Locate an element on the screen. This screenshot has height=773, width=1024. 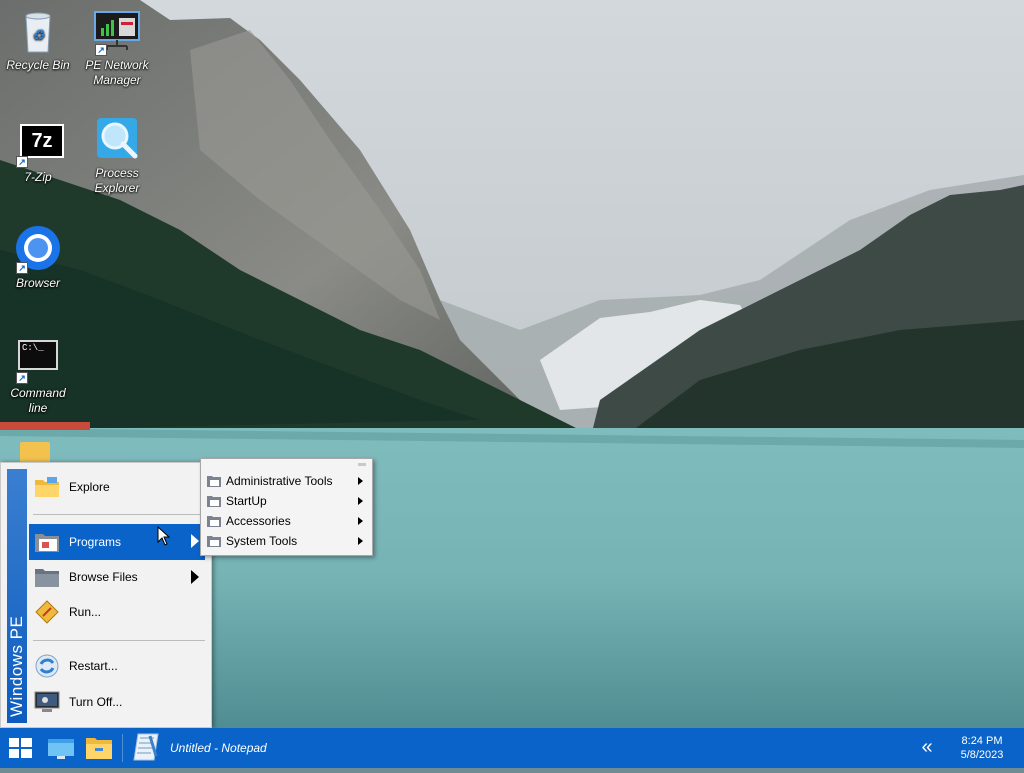
file-explorer-button is located at coordinates (99, 748).